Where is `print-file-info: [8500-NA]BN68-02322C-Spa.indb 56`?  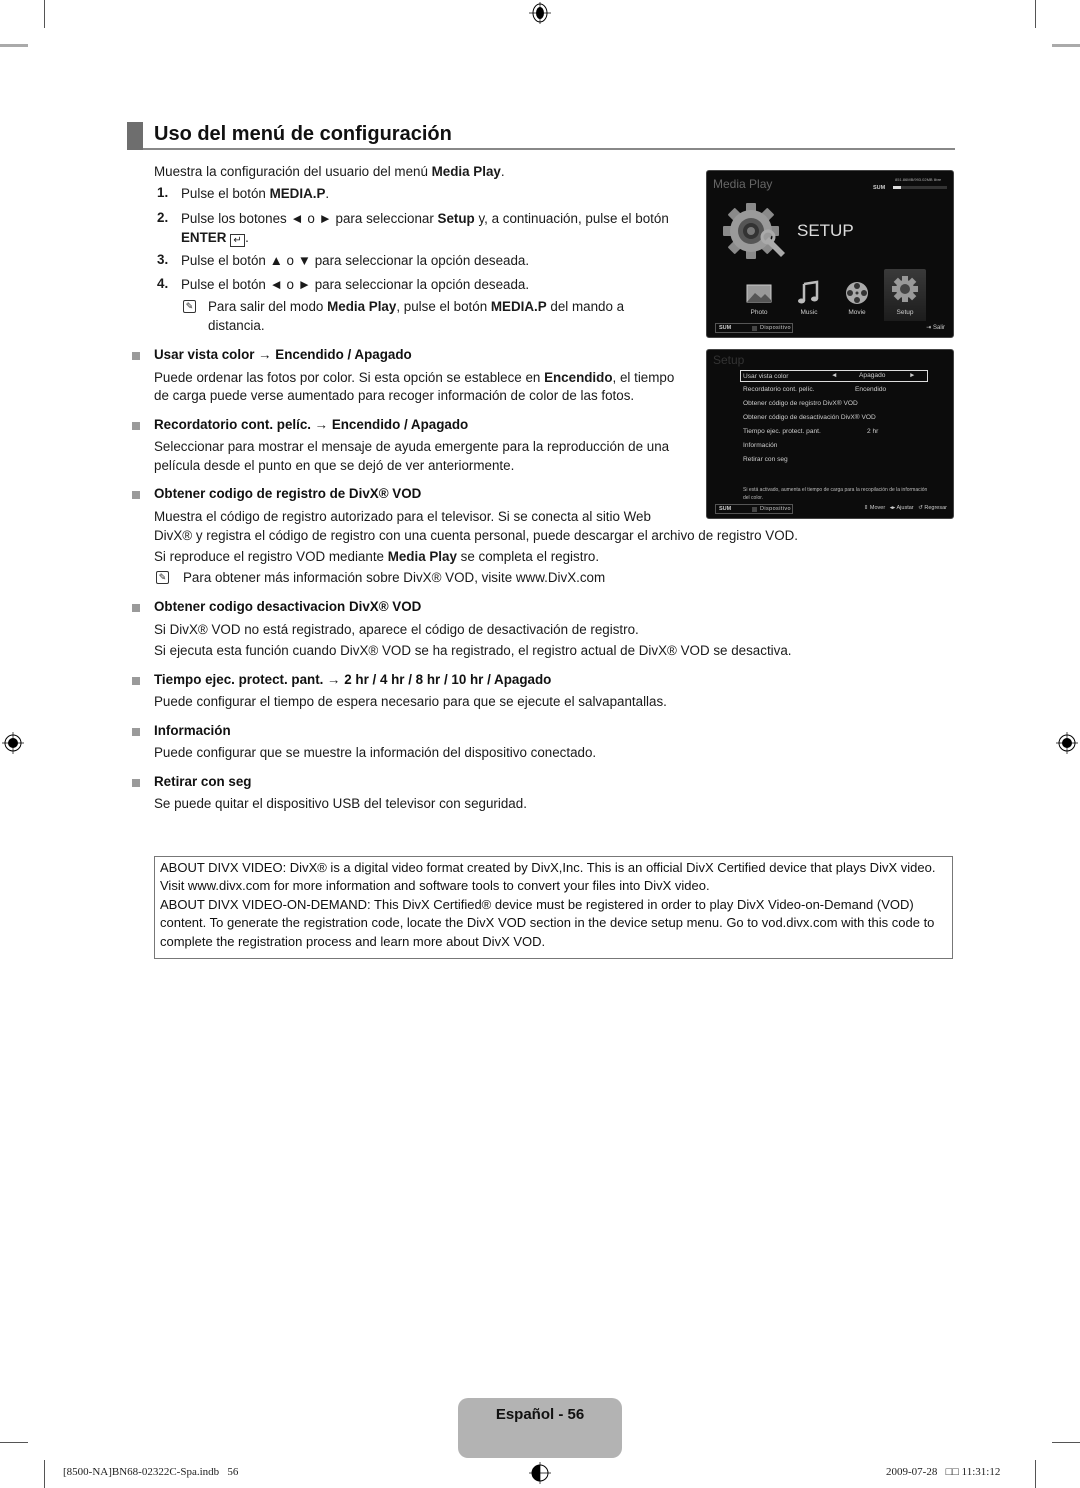
print-file-info: [8500-NA]BN68-02322C-Spa.indb 56 is located at coordinates (151, 1472).